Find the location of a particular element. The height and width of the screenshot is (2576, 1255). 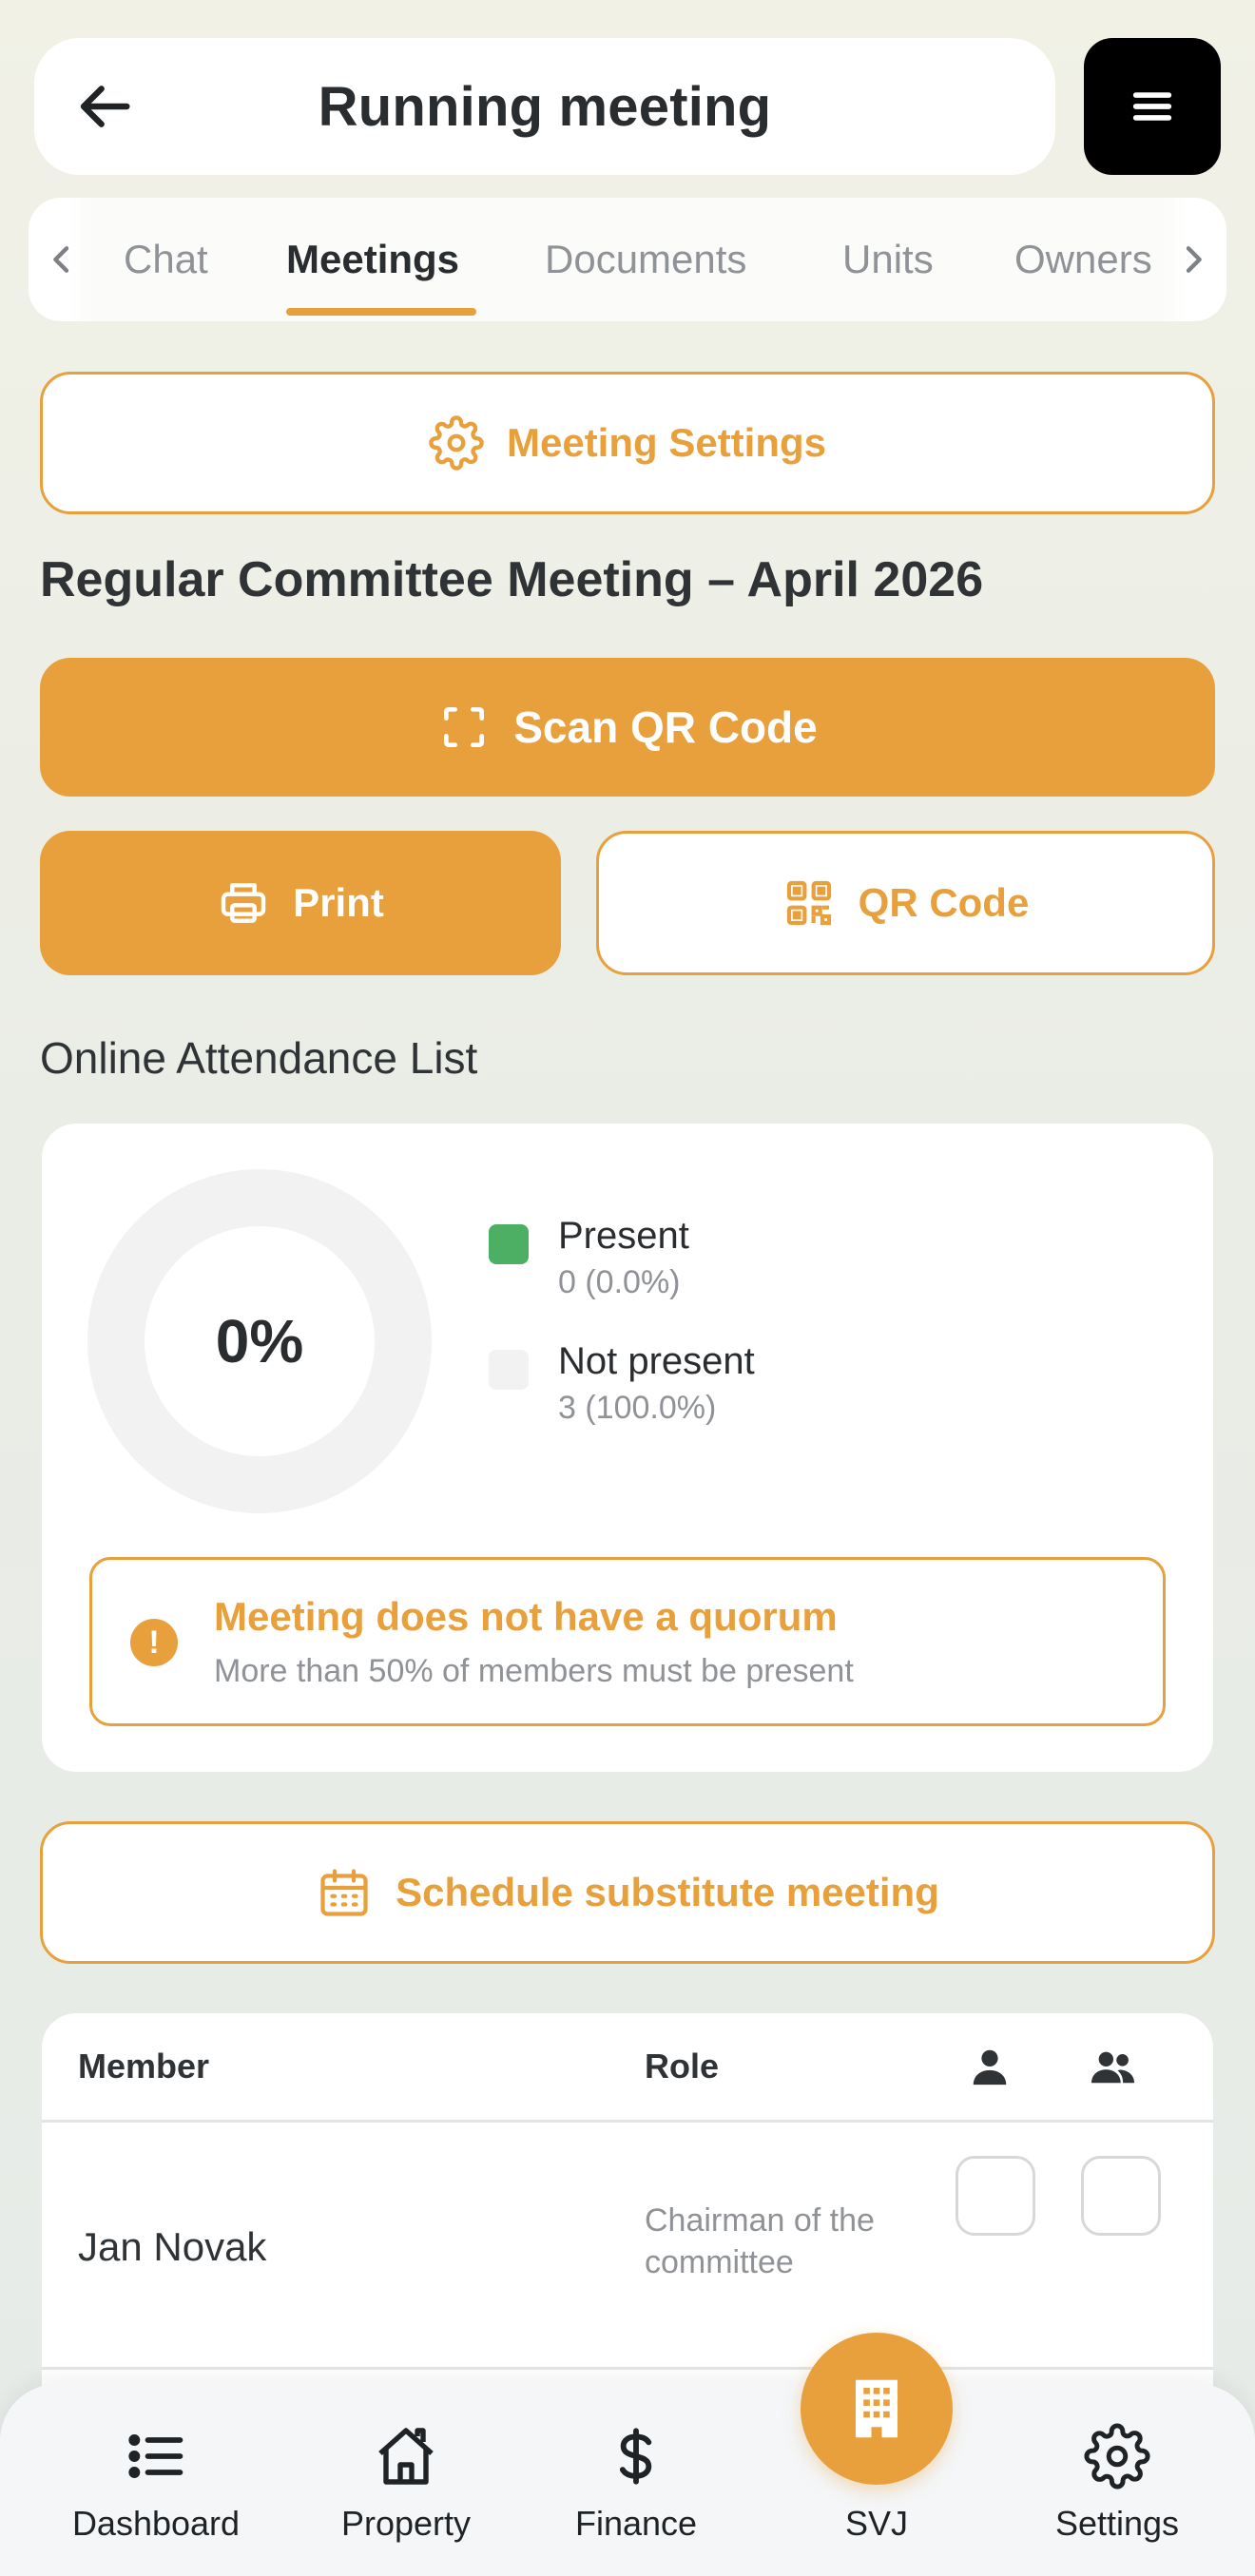

meeting-settings-button: Meeting Settings is located at coordinates (627, 443).